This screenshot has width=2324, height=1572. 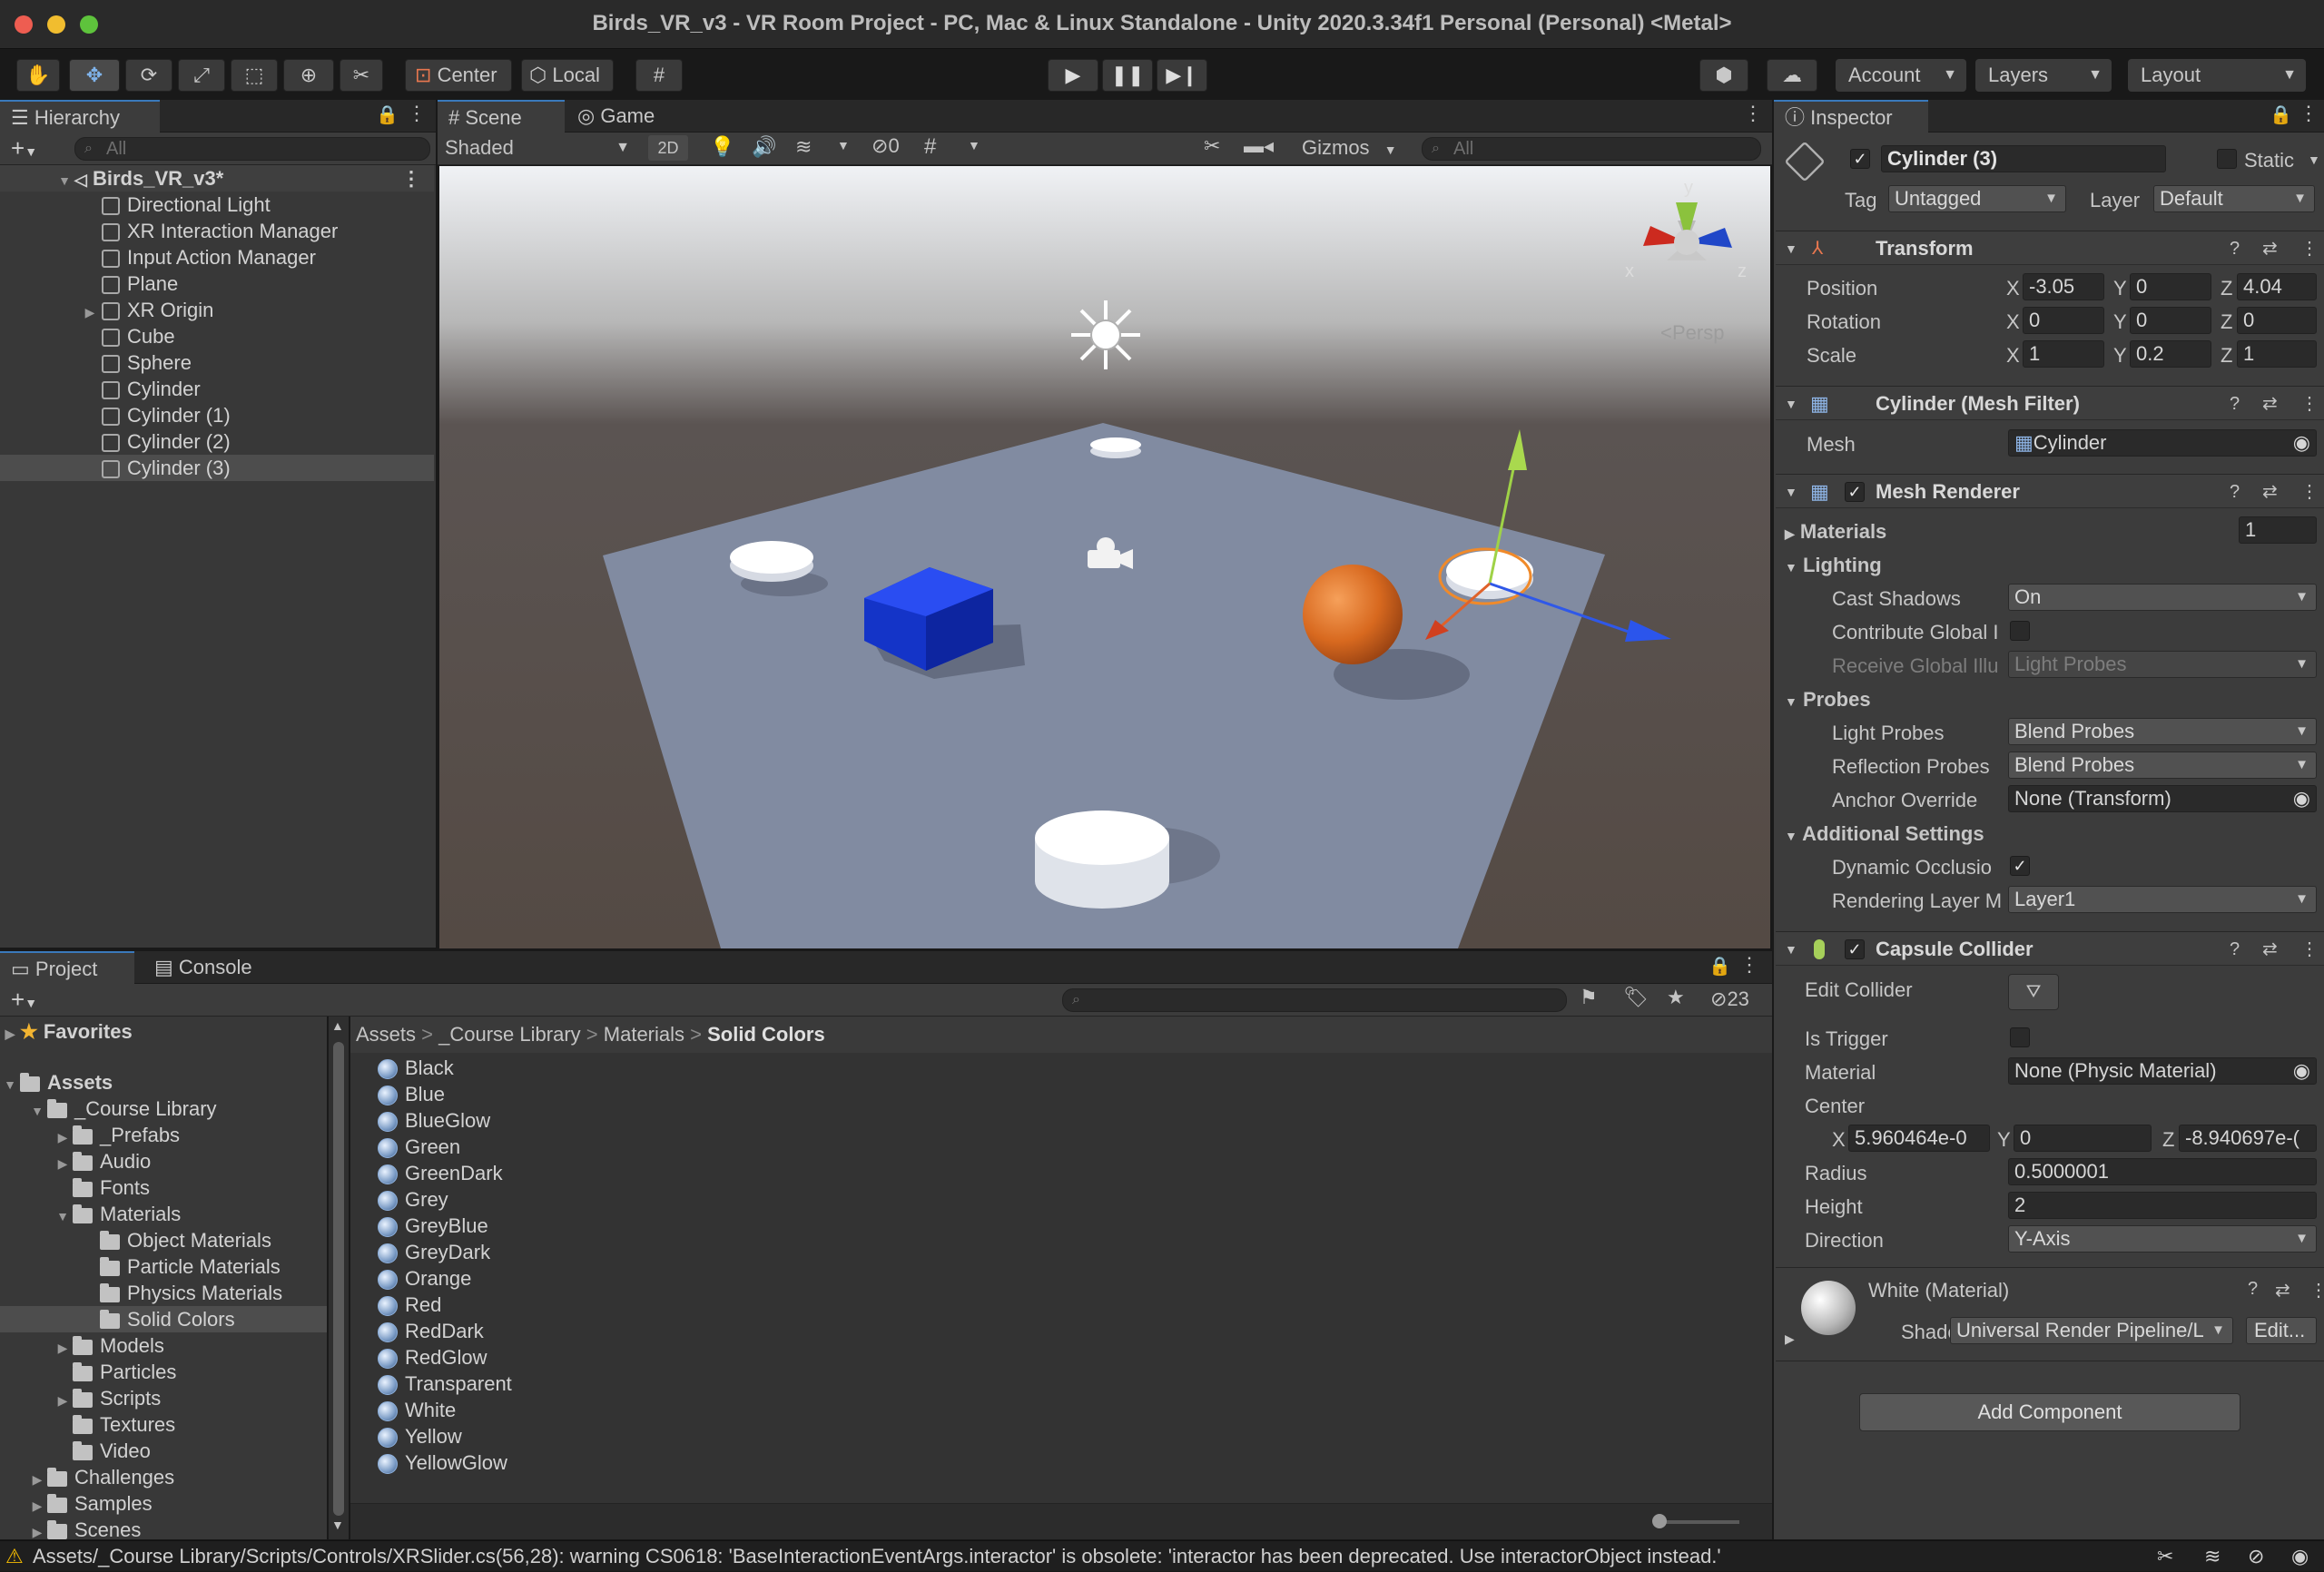 I want to click on asset-item: GreenDark, so click(x=440, y=1173).